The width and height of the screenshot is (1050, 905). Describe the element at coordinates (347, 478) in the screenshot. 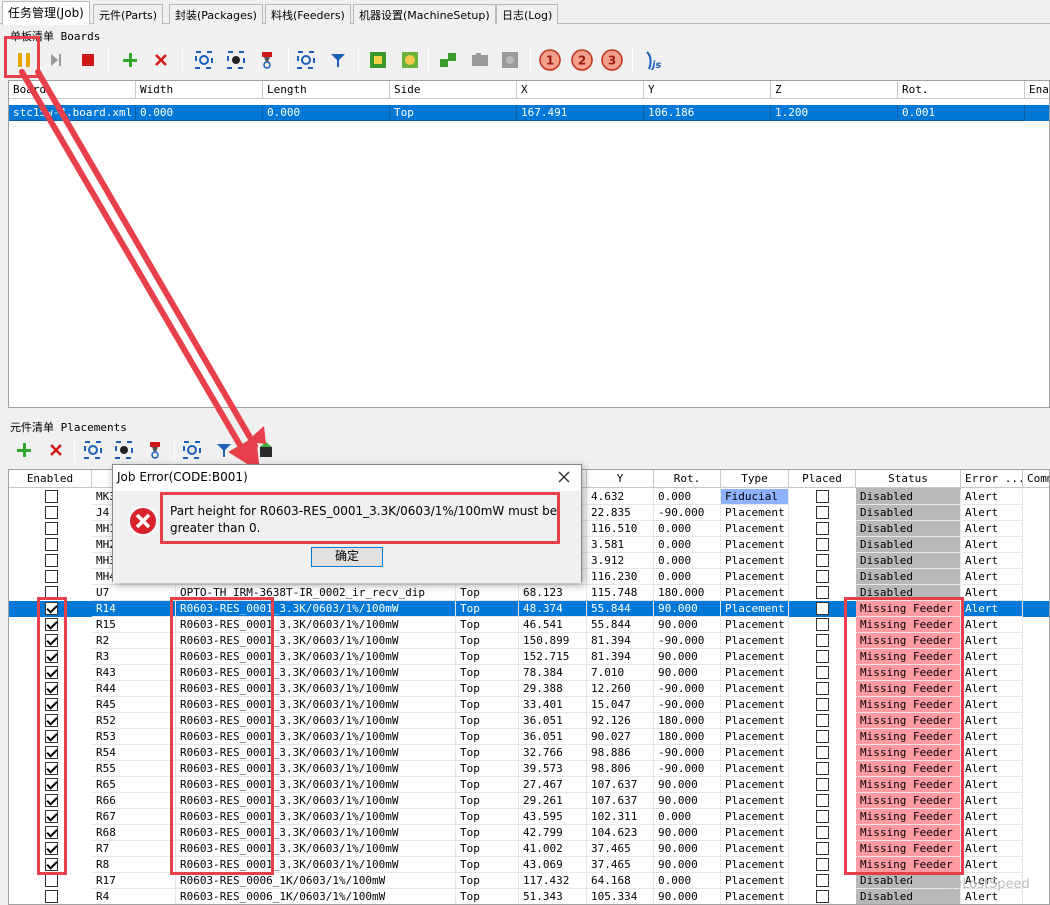

I see `dialog-title: Job Error(CODE:B001)` at that location.